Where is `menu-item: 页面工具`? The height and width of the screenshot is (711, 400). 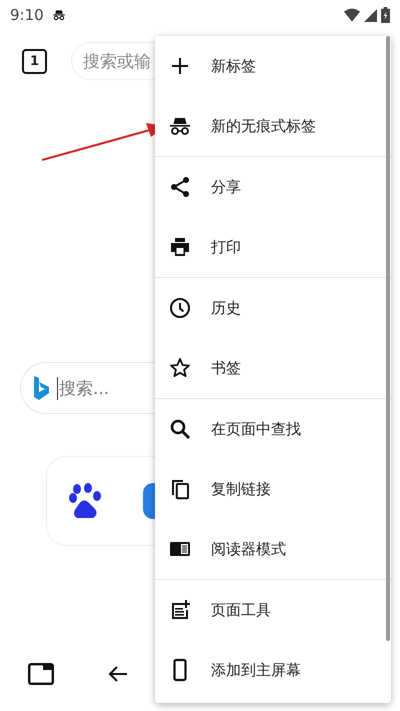
menu-item: 页面工具 is located at coordinates (273, 610).